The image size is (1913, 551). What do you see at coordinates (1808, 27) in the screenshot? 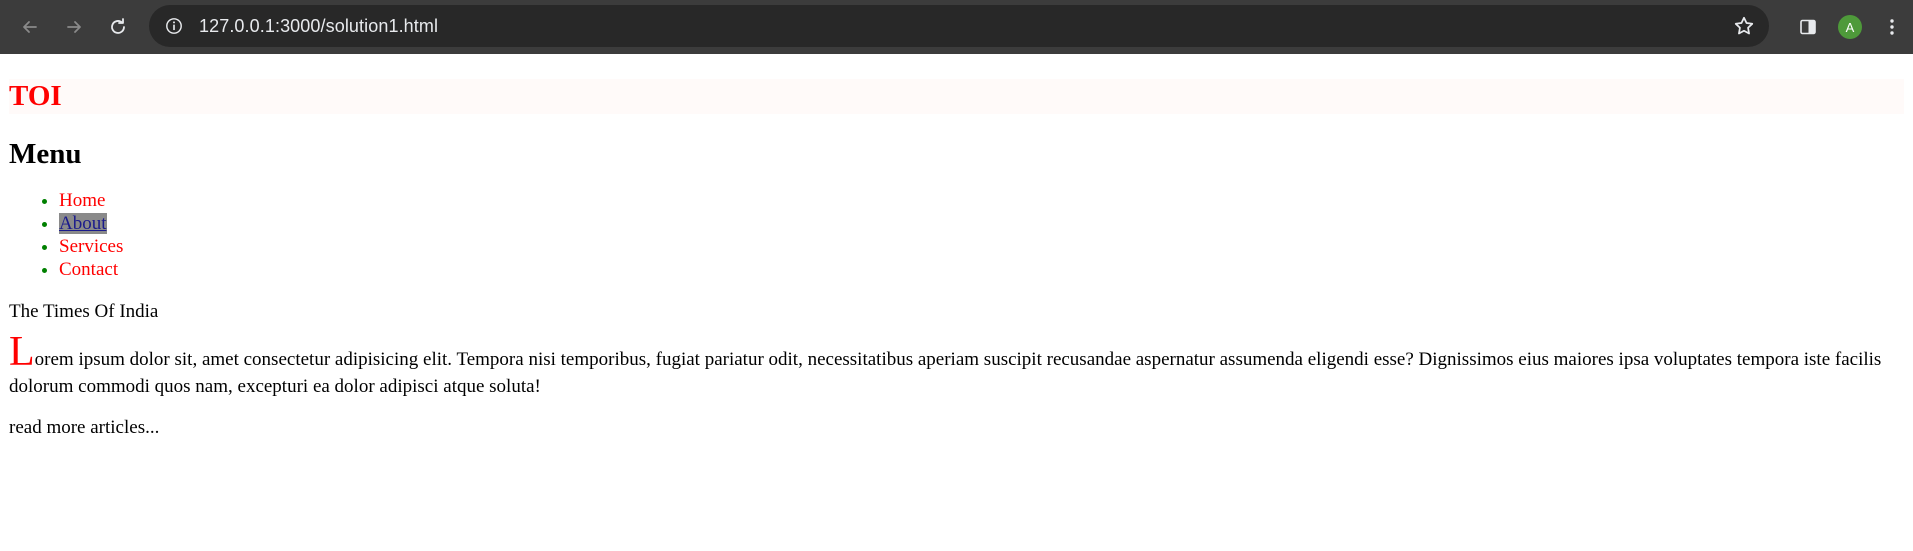
I see `side-panel-icon` at bounding box center [1808, 27].